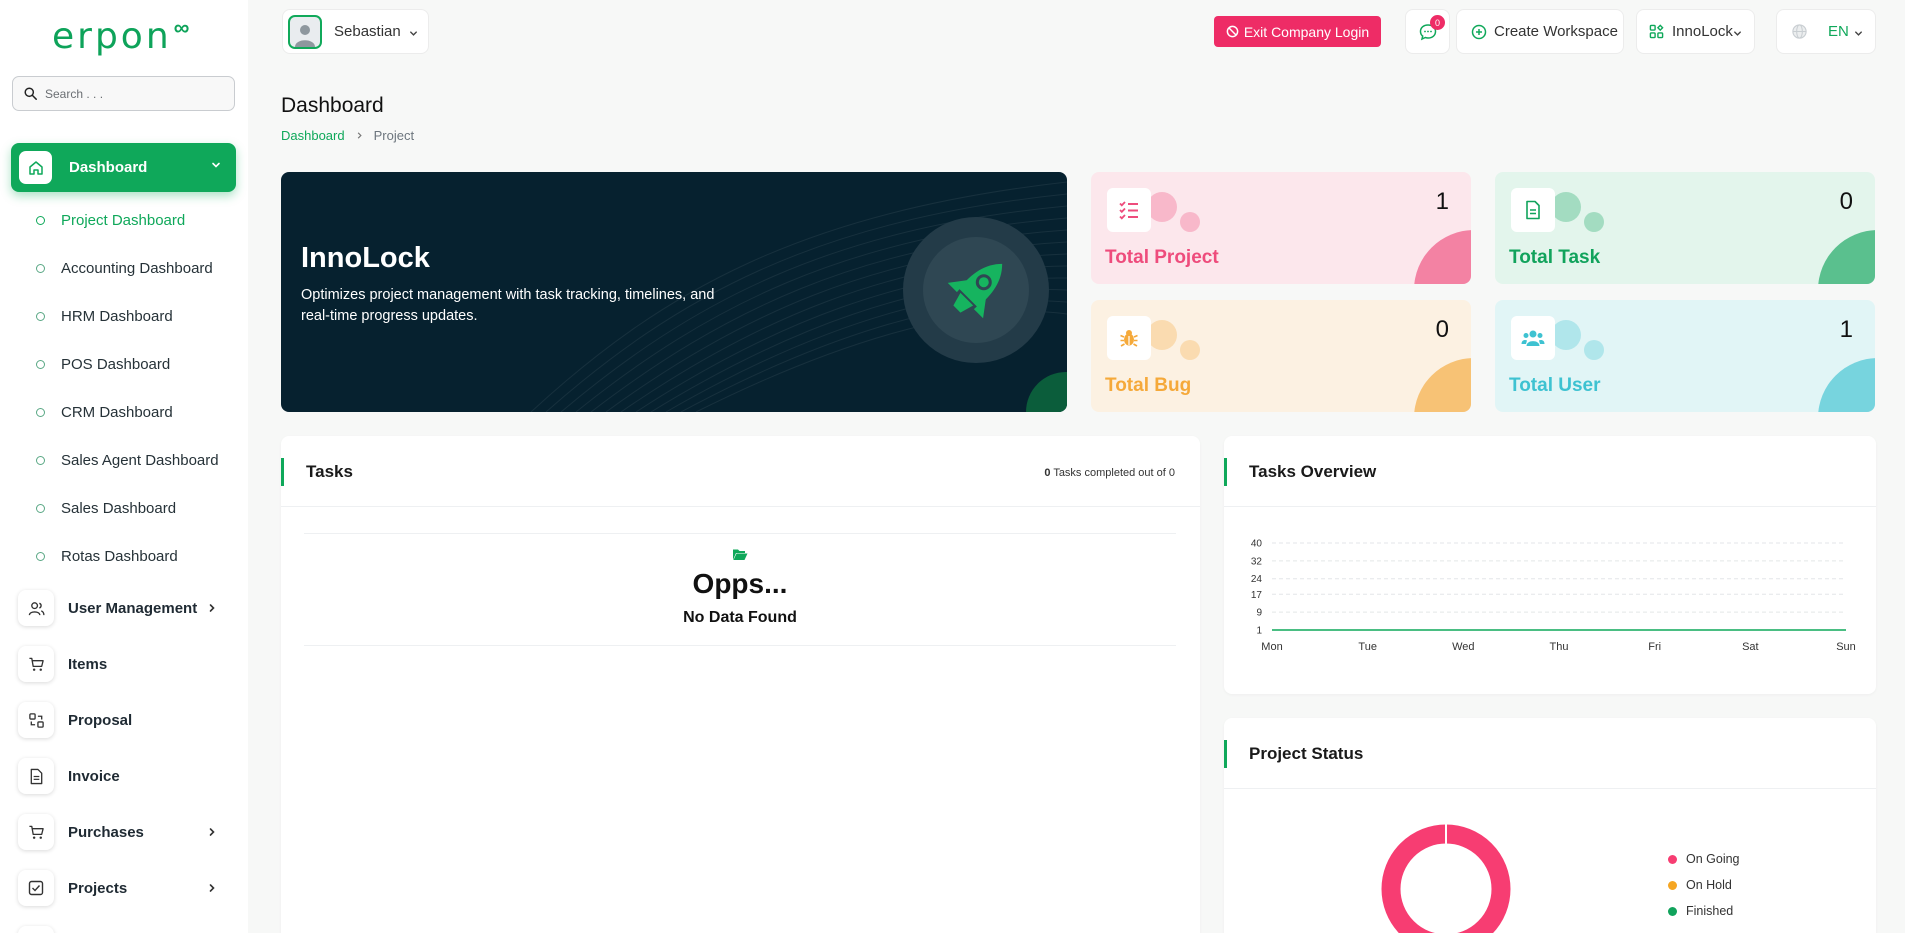 The width and height of the screenshot is (1905, 933). Describe the element at coordinates (107, 556) in the screenshot. I see `sidebar-subitem-rotas-dashboard: Rotas Dashboard` at that location.